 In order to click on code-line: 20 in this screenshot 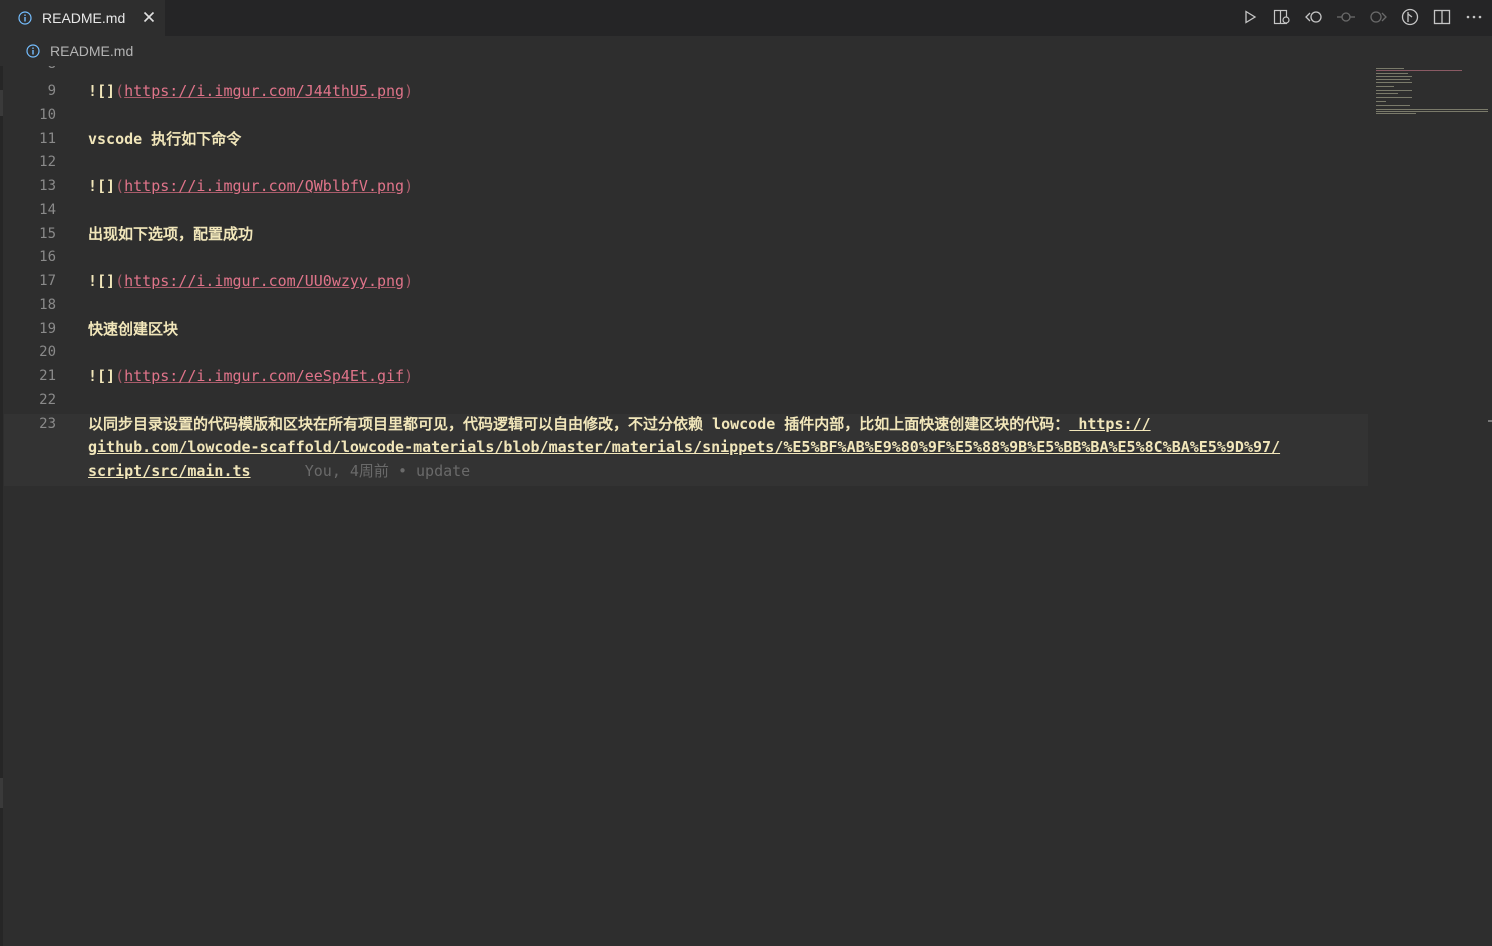, I will do `click(686, 352)`.